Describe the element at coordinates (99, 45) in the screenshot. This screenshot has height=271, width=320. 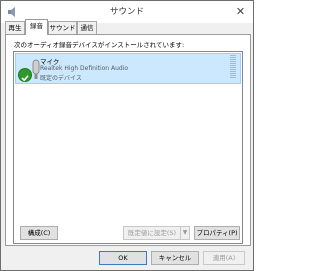
I see `instruction-text: 次のオーディオ録音デバイスがインストールされています:` at that location.